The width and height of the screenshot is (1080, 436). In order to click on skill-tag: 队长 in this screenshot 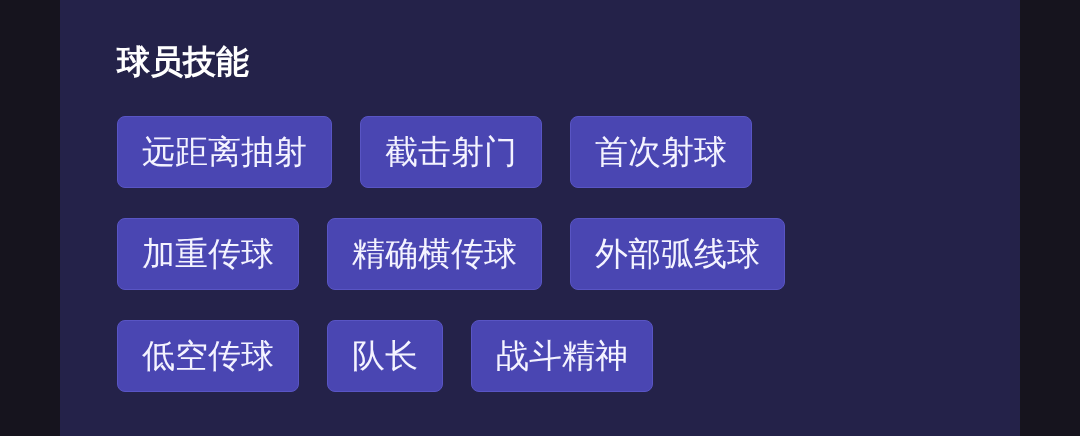, I will do `click(385, 356)`.